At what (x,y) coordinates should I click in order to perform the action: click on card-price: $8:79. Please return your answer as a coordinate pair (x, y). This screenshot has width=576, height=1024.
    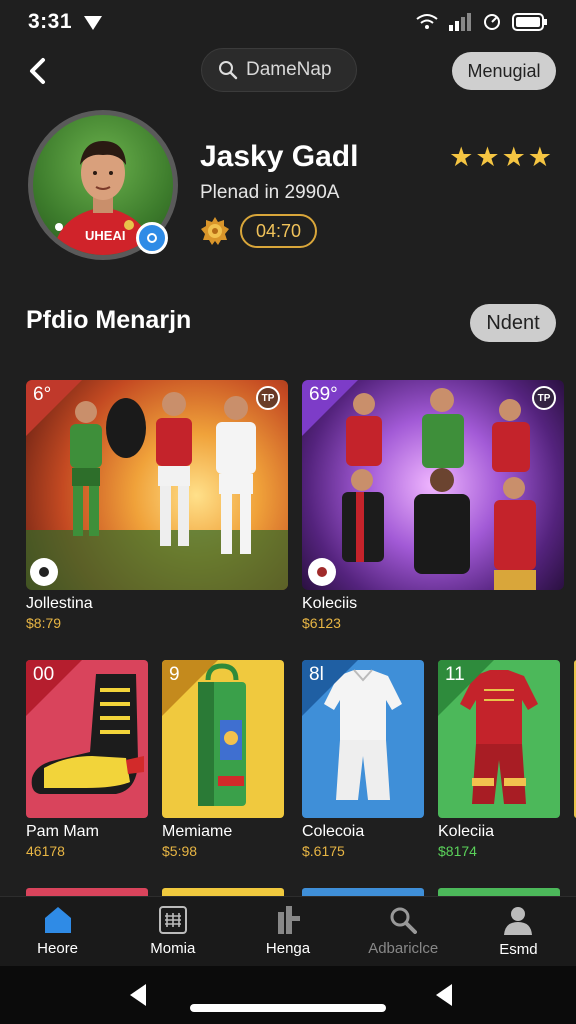
    Looking at the image, I should click on (44, 623).